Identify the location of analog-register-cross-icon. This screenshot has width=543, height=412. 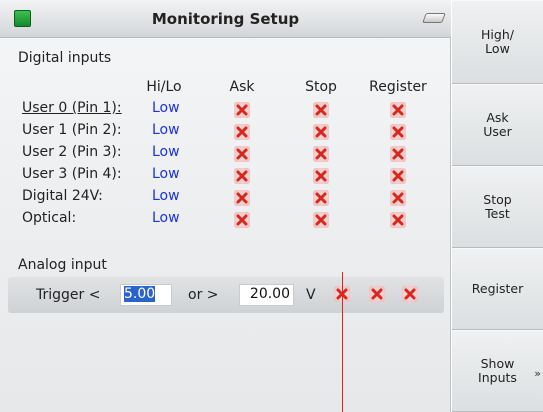
(410, 294).